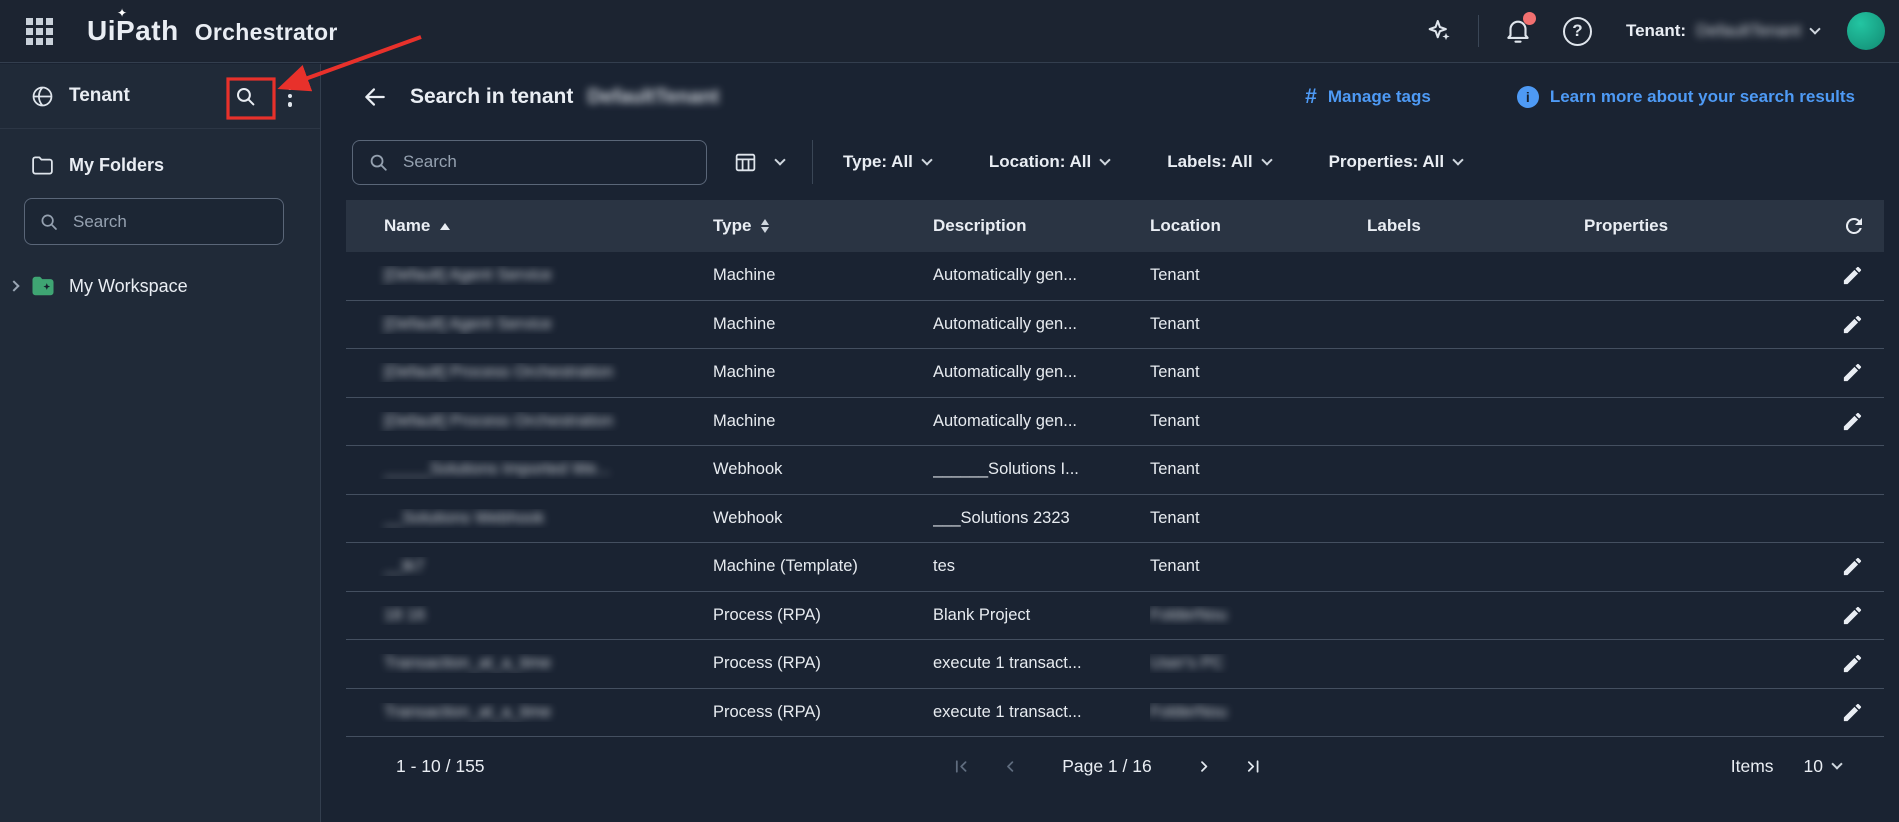 The image size is (1899, 822). What do you see at coordinates (133, 30) in the screenshot?
I see `logo-text: UiPath` at bounding box center [133, 30].